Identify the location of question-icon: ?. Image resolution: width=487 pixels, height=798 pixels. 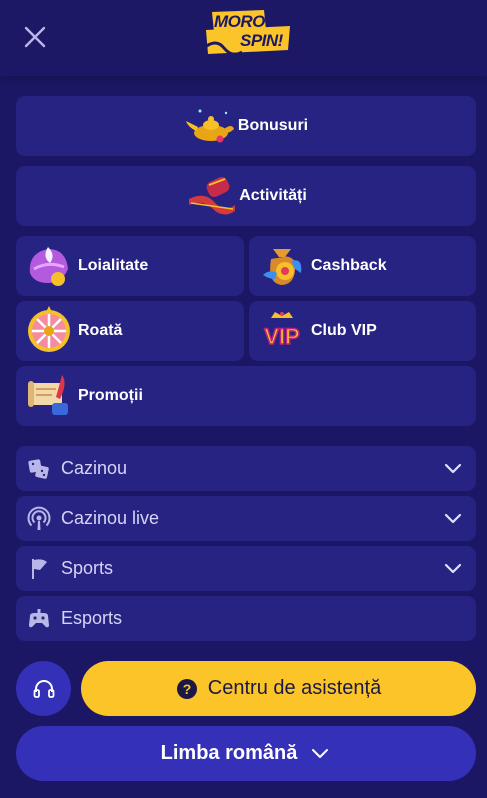
(186, 688).